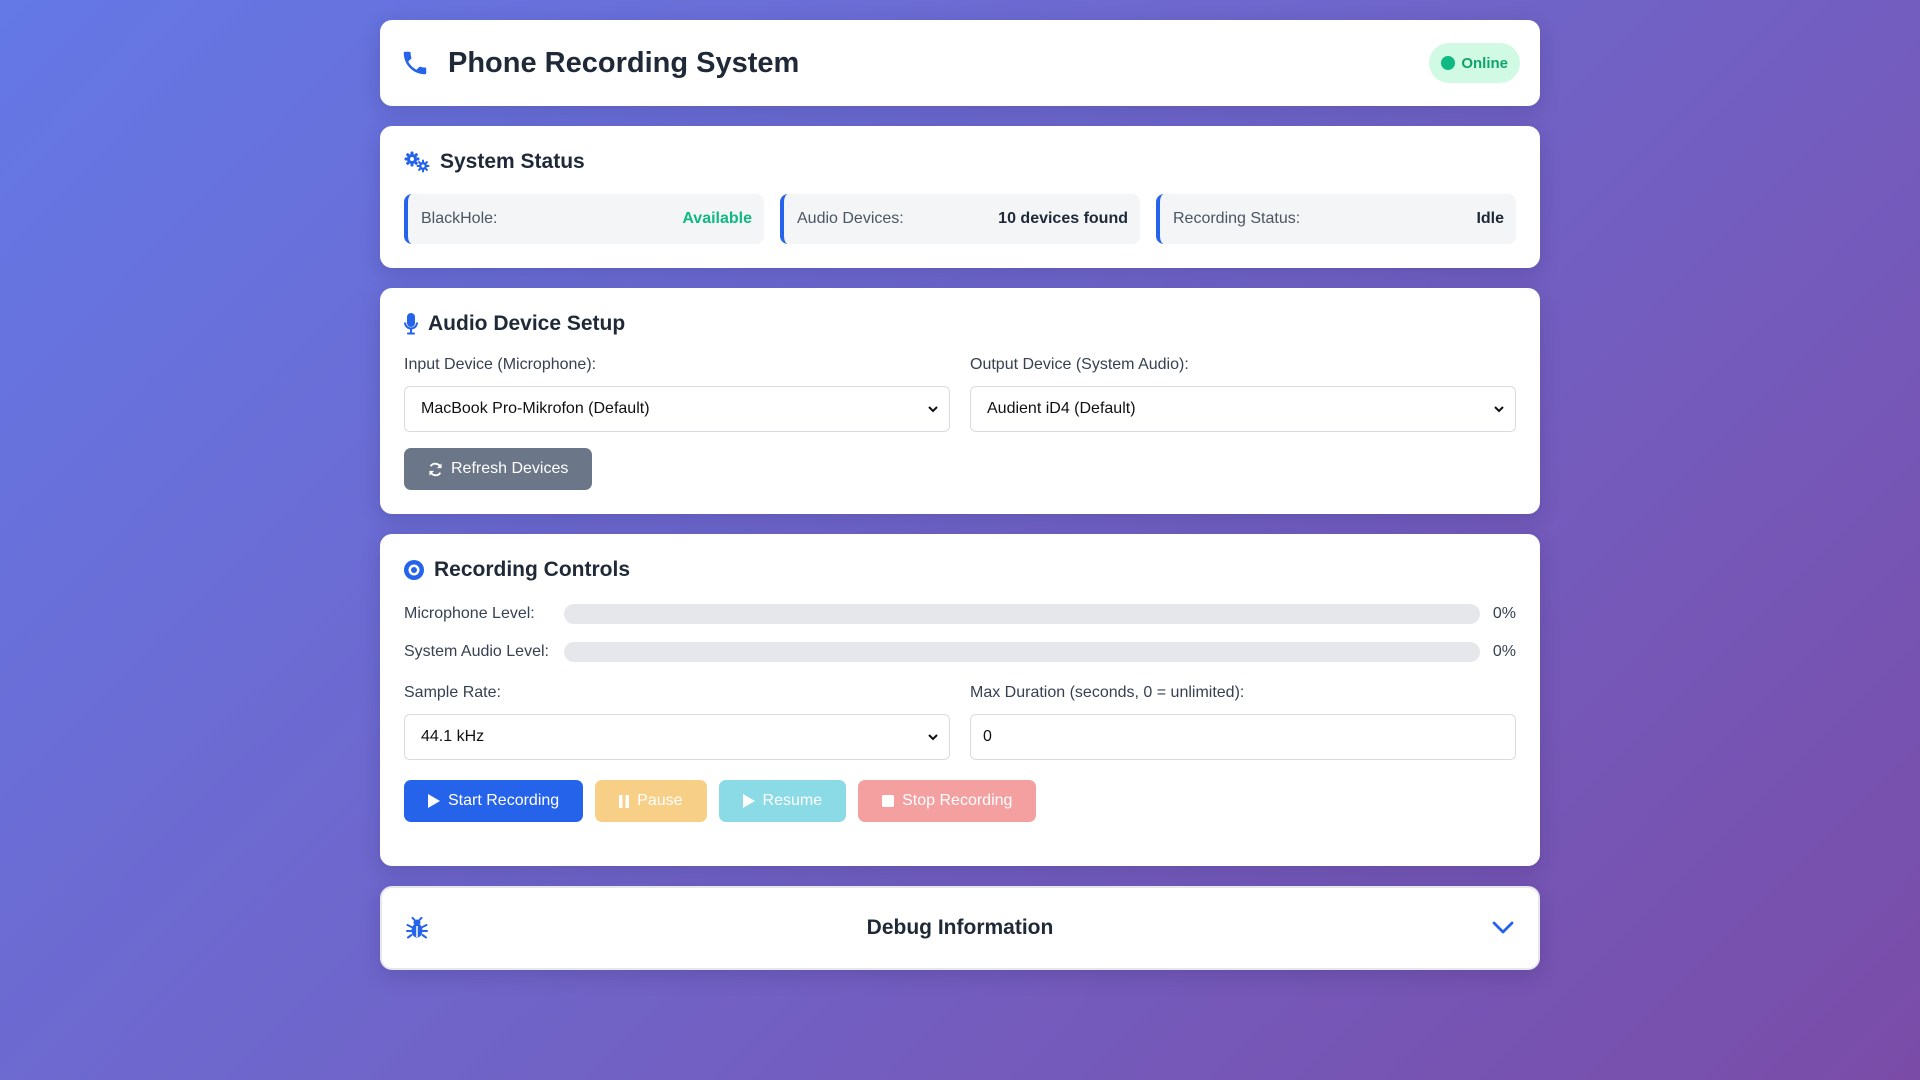 The height and width of the screenshot is (1080, 1920). I want to click on app-header: Phone Recording System Online, so click(960, 63).